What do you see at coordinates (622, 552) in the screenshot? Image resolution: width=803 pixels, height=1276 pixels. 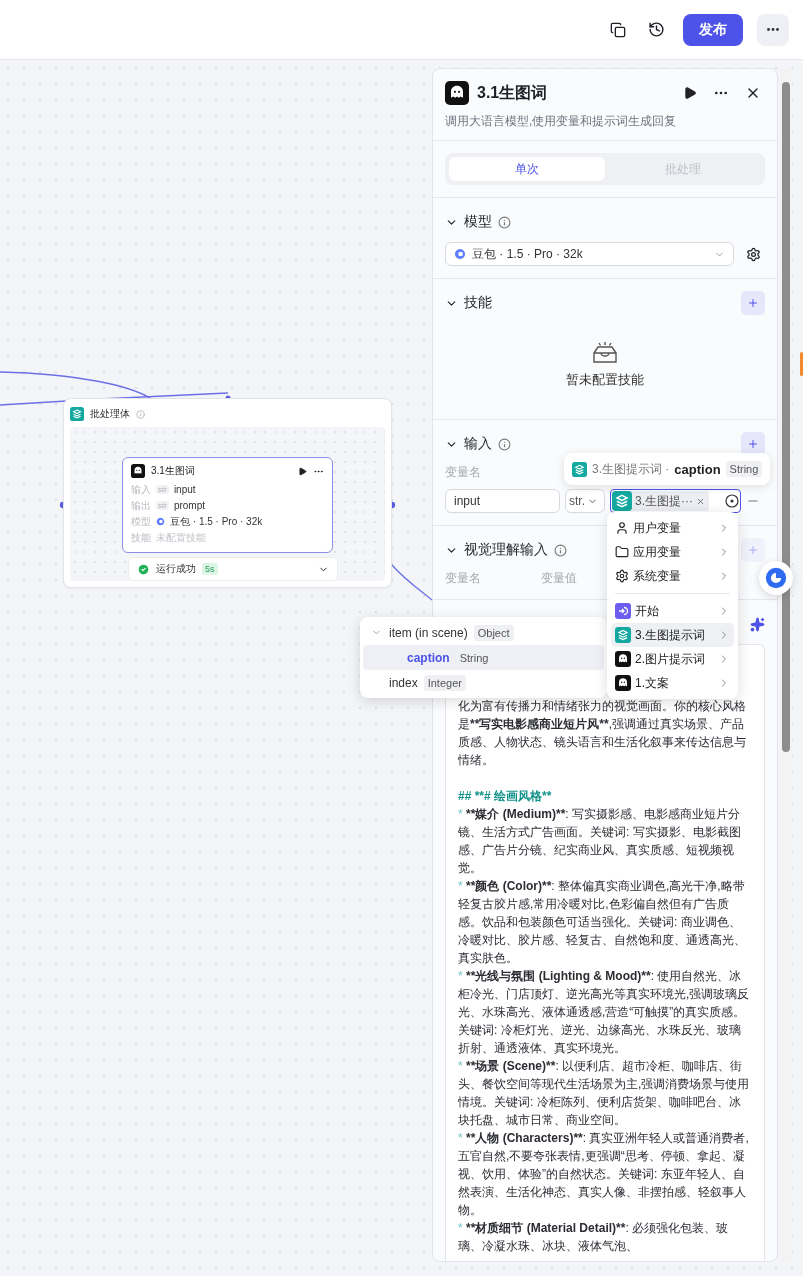 I see `folder-icon` at bounding box center [622, 552].